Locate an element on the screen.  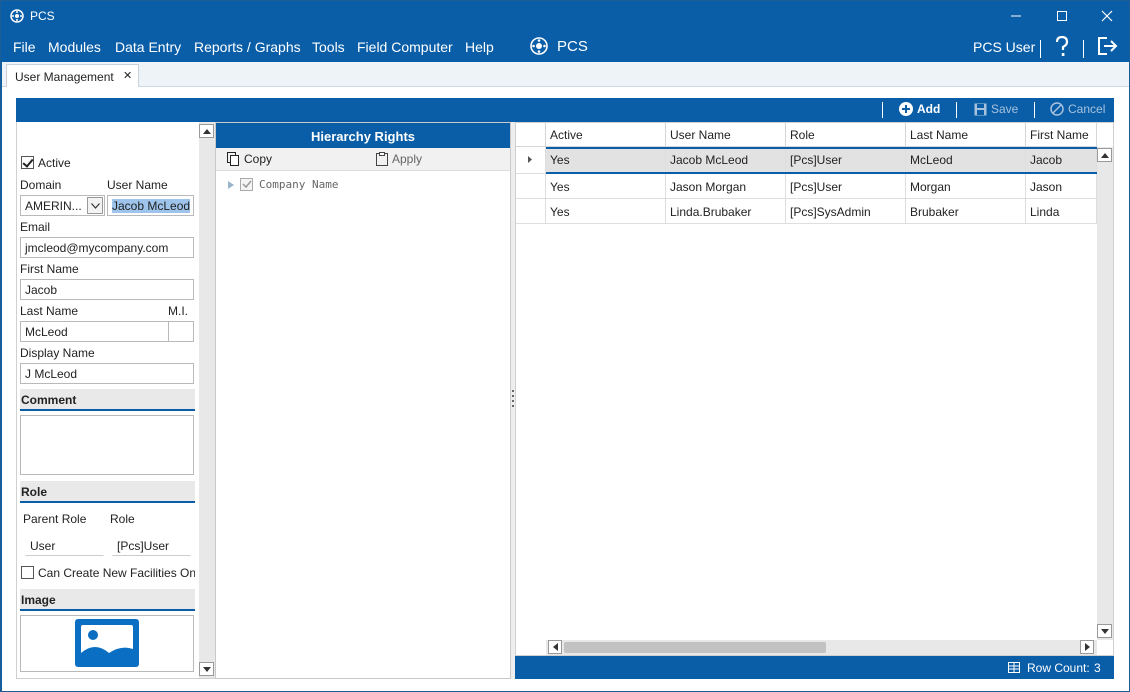
close-icon is located at coordinates (1107, 16).